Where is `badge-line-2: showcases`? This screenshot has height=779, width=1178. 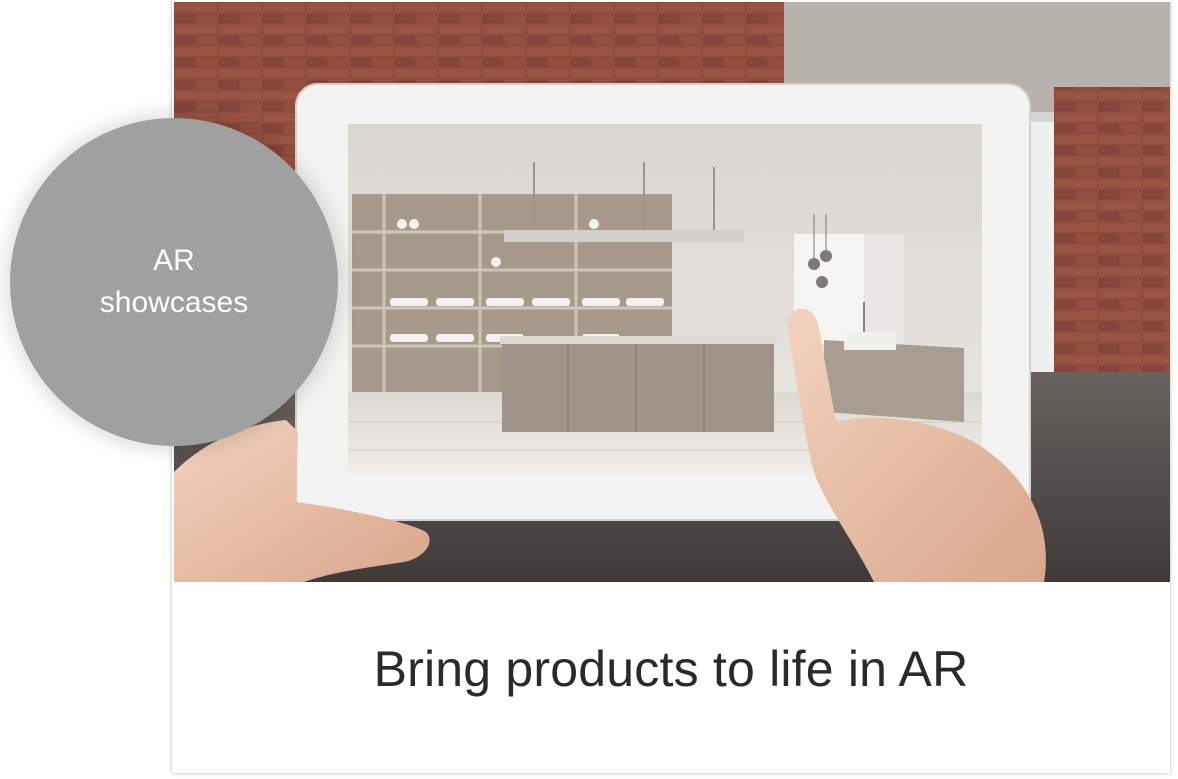
badge-line-2: showcases is located at coordinates (174, 302).